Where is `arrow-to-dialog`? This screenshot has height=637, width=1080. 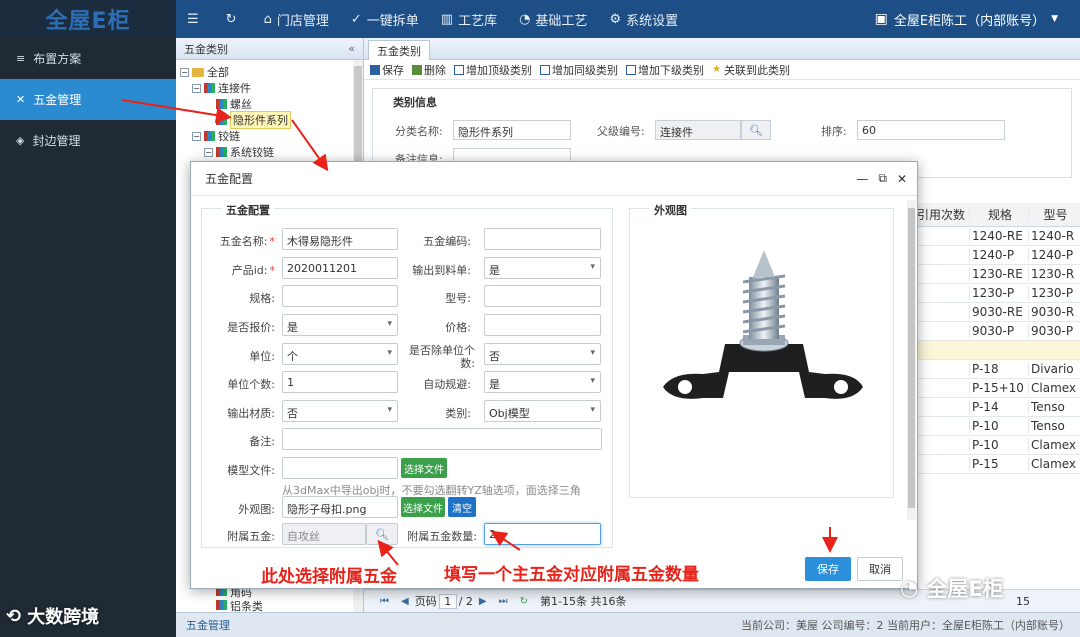
arrow-to-dialog is located at coordinates (310, 145).